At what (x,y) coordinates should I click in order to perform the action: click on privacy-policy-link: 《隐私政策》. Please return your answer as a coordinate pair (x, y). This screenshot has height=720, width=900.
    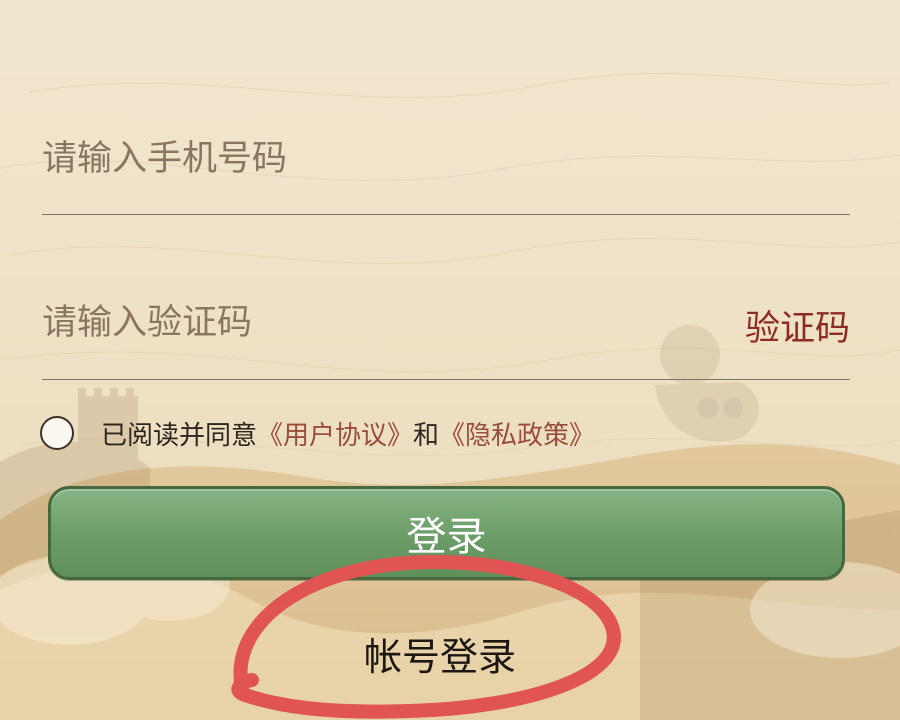
    Looking at the image, I should click on (517, 433).